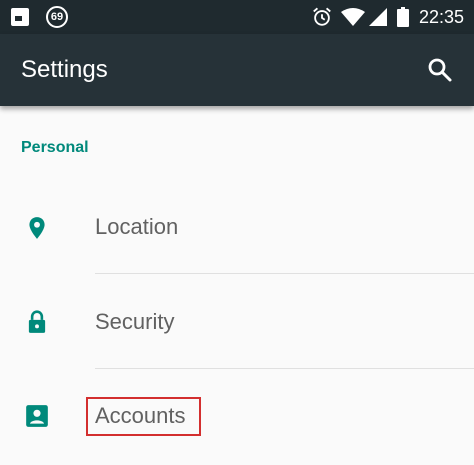 The width and height of the screenshot is (474, 465). Describe the element at coordinates (64, 69) in the screenshot. I see `page-title: Settings` at that location.